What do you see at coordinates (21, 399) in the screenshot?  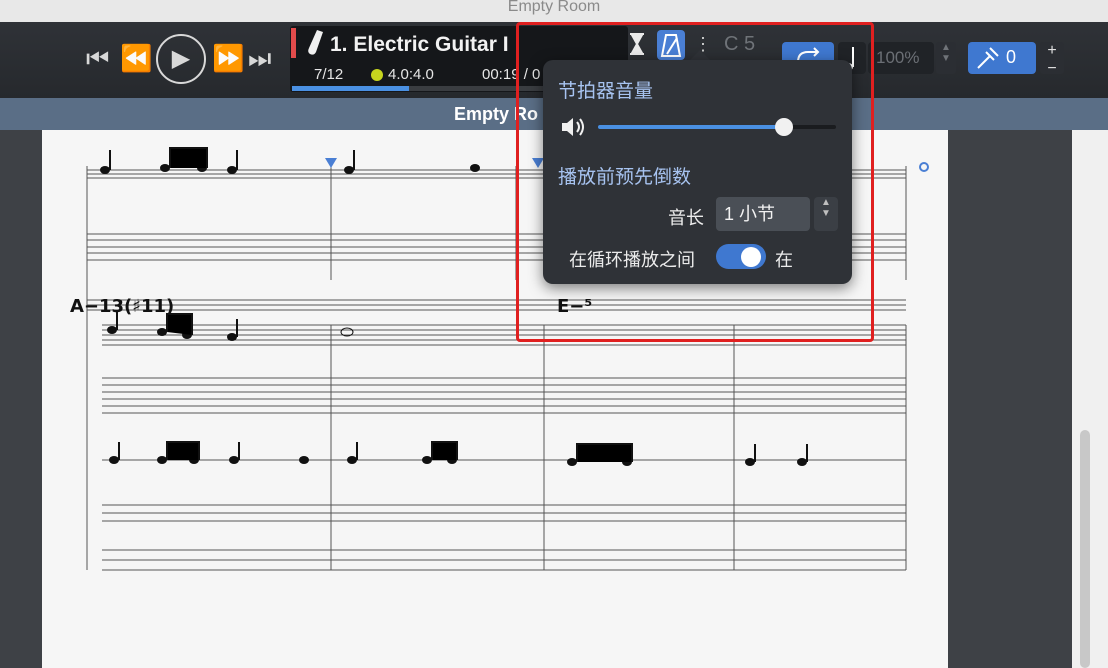 I see `left-margin` at bounding box center [21, 399].